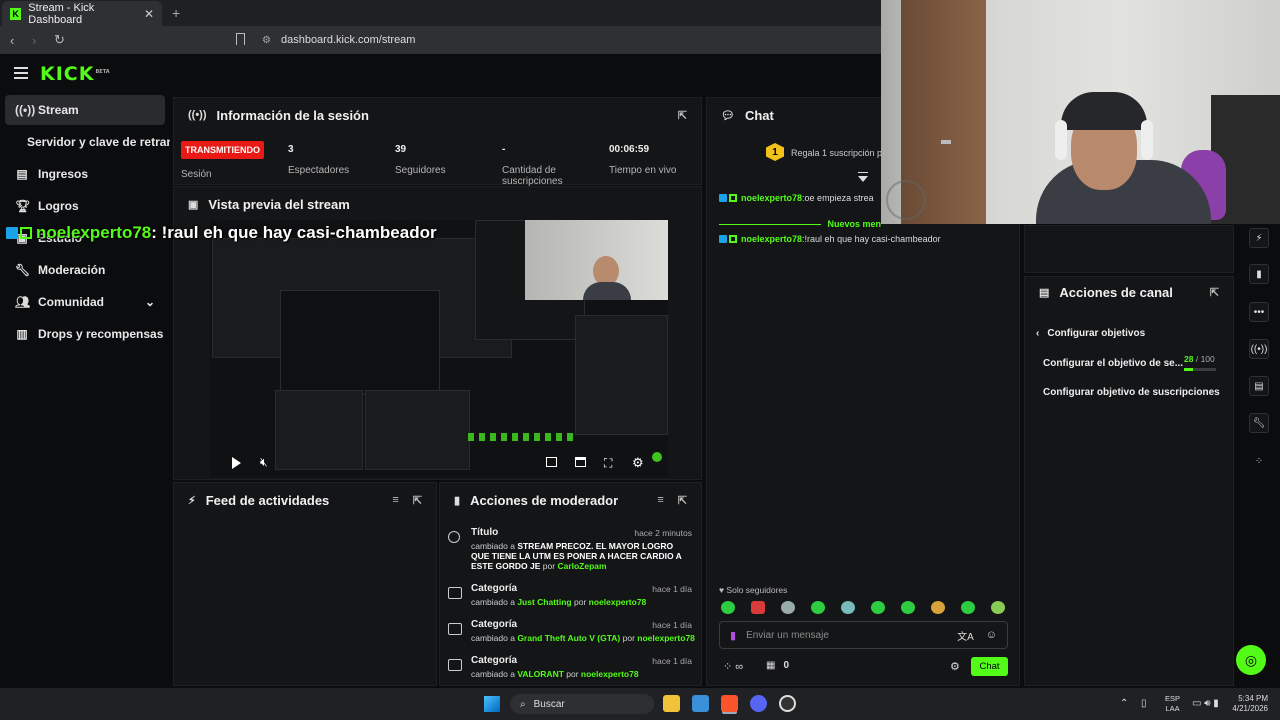 The height and width of the screenshot is (720, 1280). What do you see at coordinates (965, 635) in the screenshot?
I see `translate-icon: 文A` at bounding box center [965, 635].